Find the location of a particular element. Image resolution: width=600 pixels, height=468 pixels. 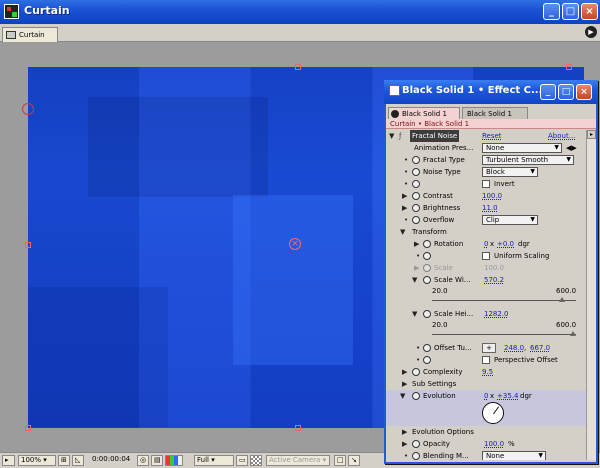

region-of-interest-icon: ▭ is located at coordinates (242, 460).